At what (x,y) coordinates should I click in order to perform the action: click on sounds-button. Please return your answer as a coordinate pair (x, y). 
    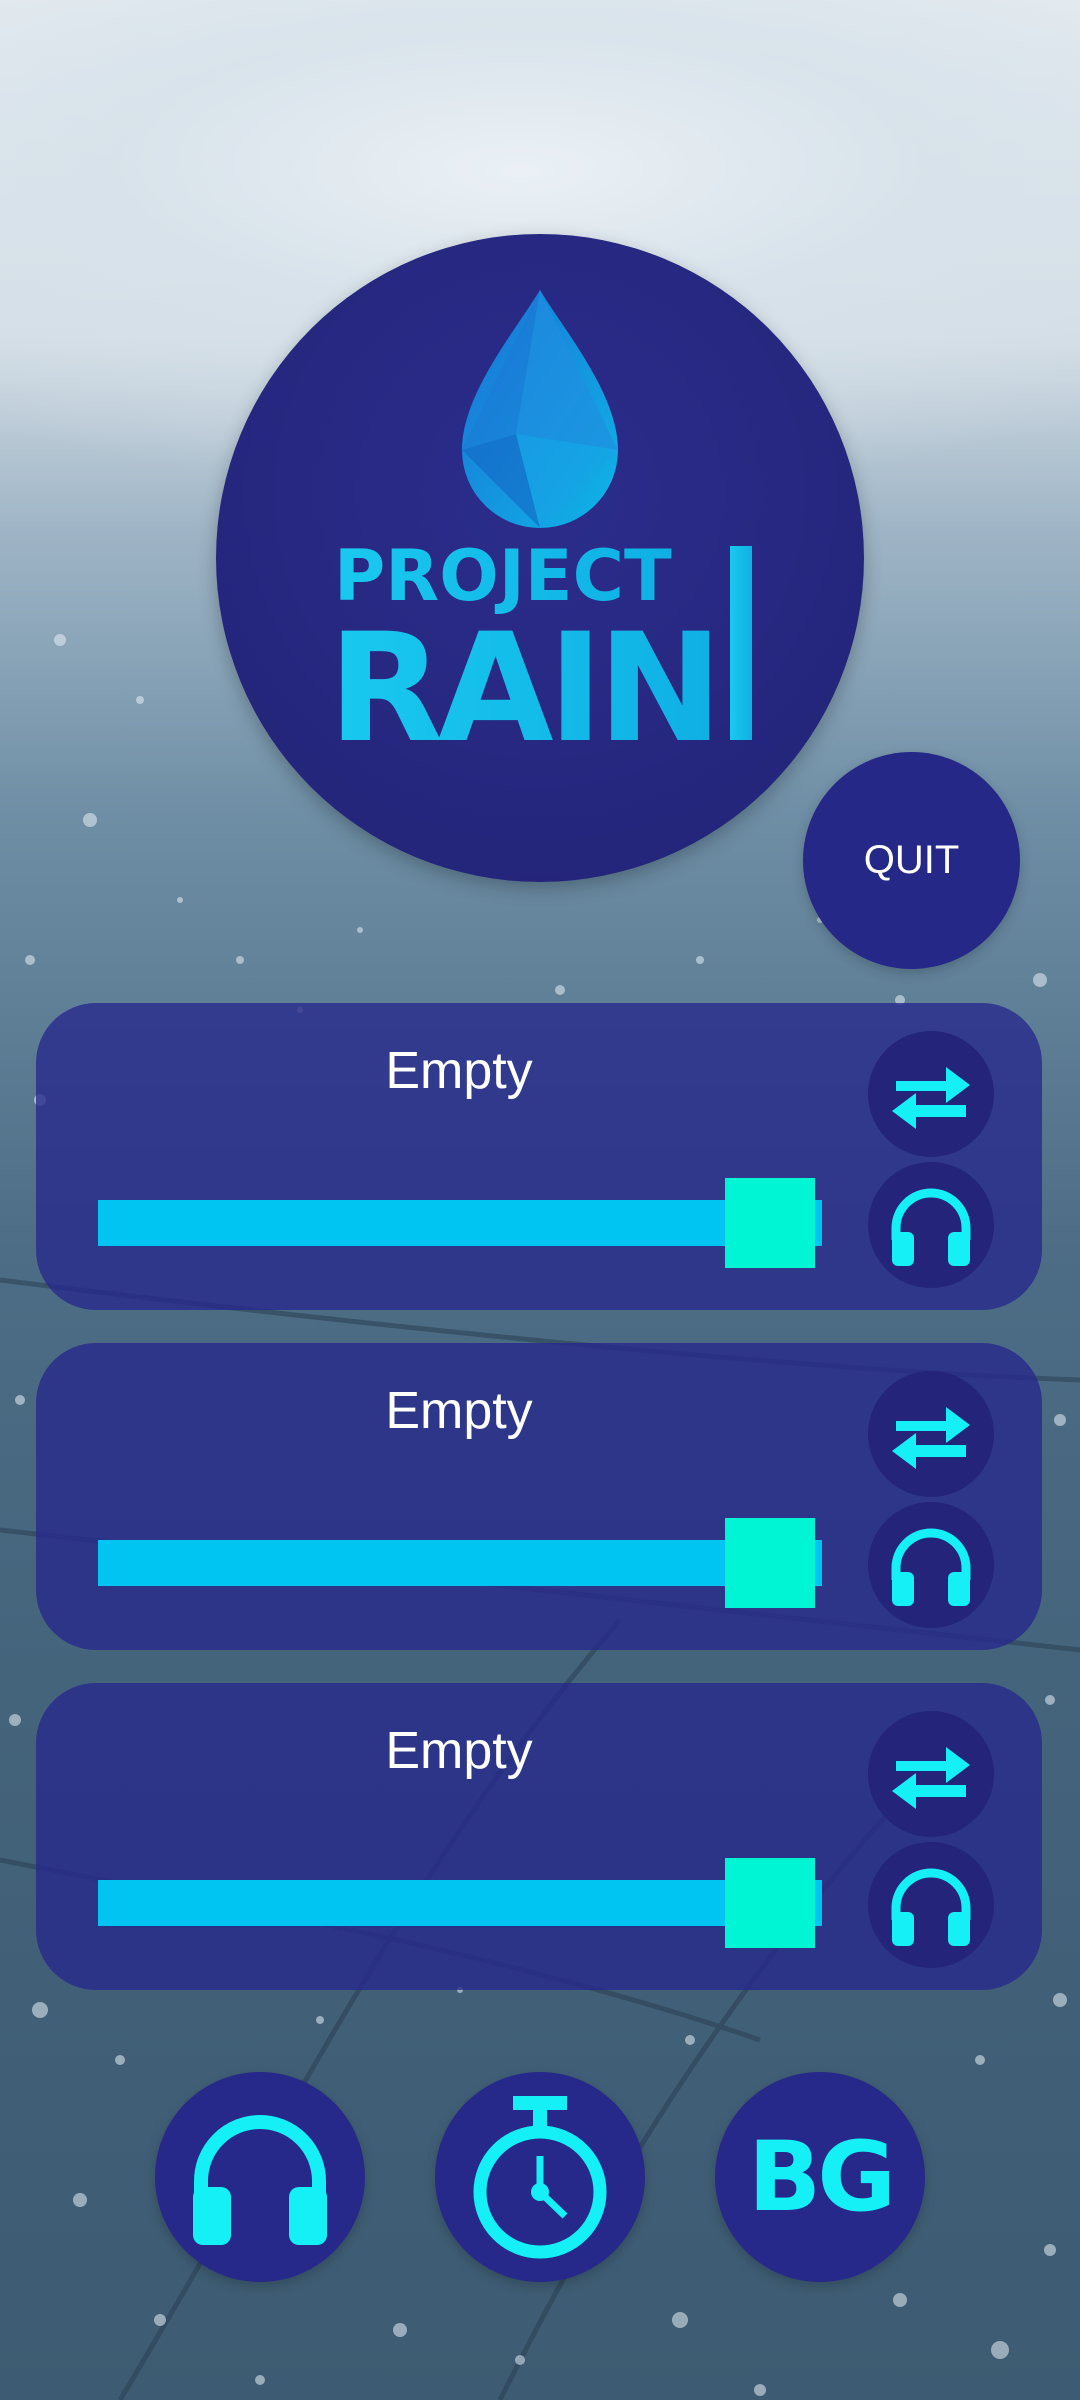
    Looking at the image, I should click on (260, 2177).